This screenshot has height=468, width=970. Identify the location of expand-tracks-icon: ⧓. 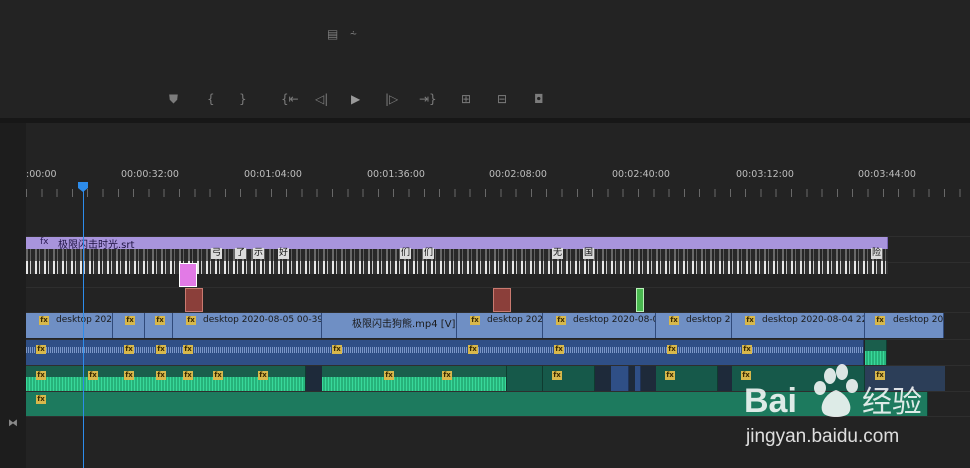
(13, 424).